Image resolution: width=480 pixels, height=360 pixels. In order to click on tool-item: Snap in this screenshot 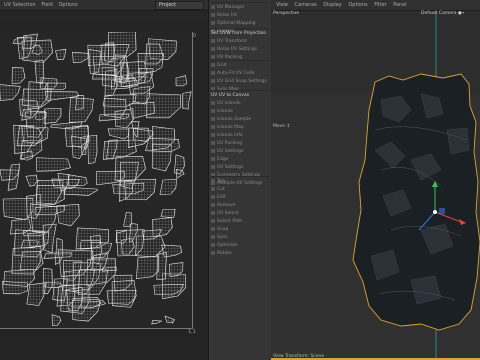, I will do `click(240, 229)`.